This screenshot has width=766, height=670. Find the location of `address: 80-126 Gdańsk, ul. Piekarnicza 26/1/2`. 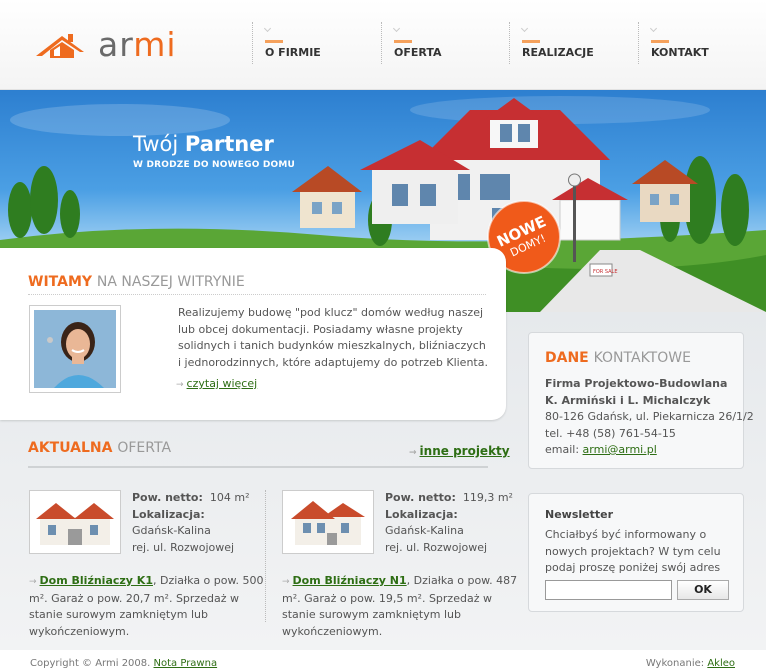

address: 80-126 Gdańsk, ul. Piekarnicza 26/1/2 is located at coordinates (649, 416).